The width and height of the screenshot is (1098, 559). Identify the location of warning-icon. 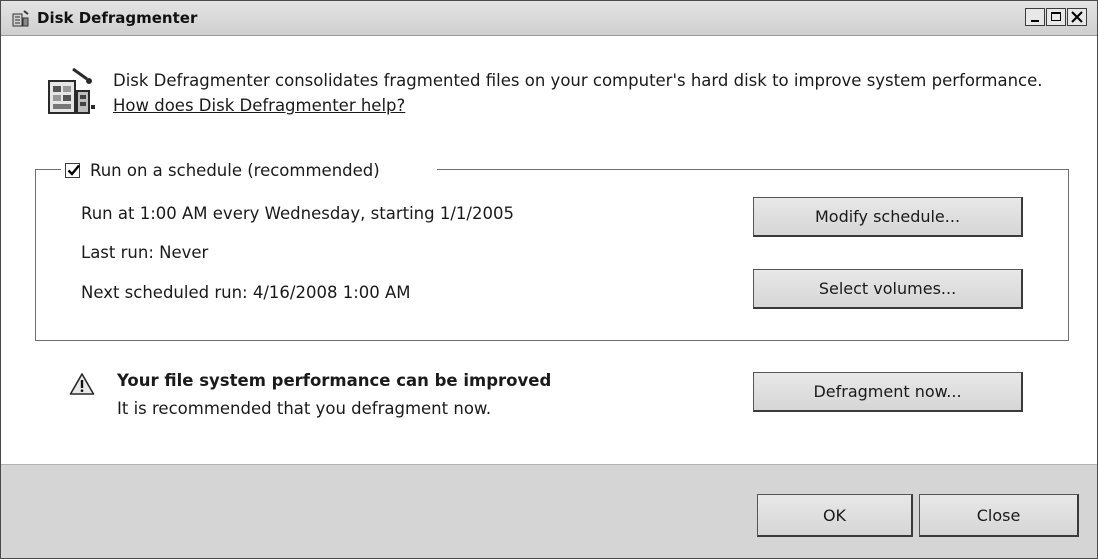
(82, 384).